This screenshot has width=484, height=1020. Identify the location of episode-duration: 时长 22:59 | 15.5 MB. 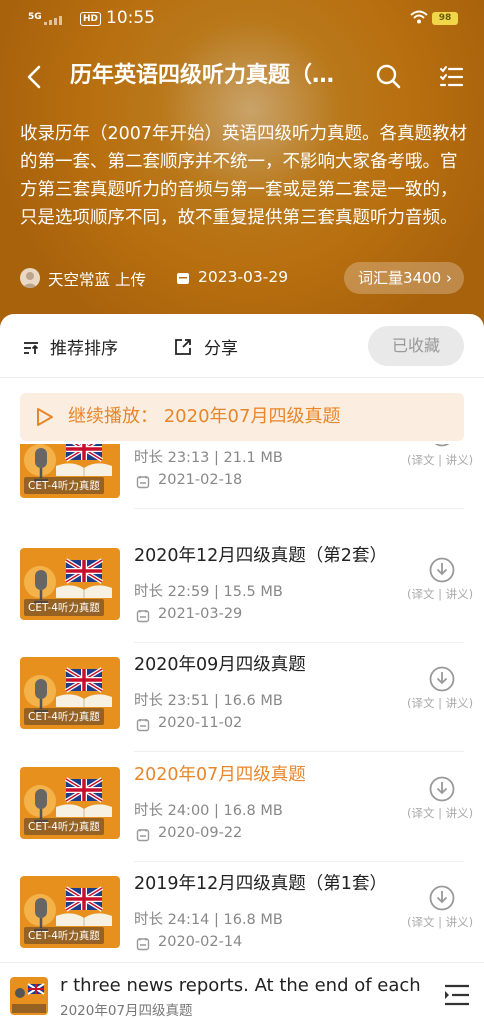
(208, 591).